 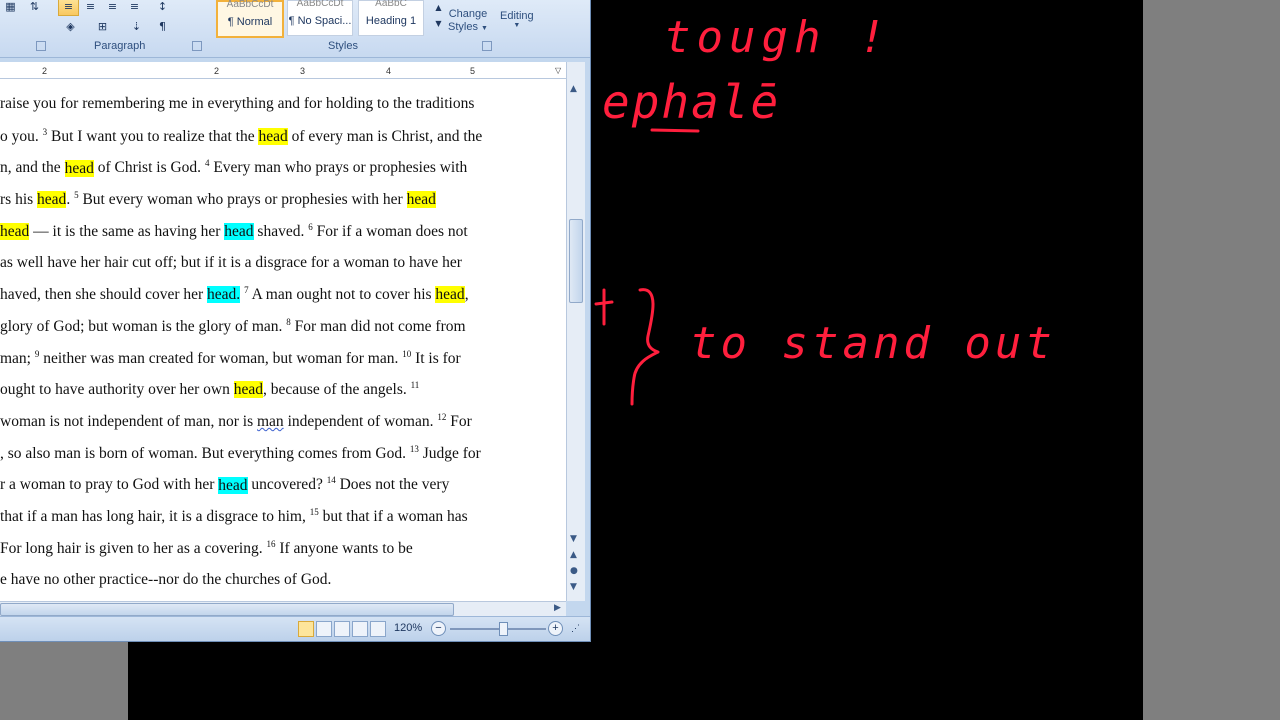 I want to click on style-heading-1: AaBbC Heading 1, so click(x=391, y=18).